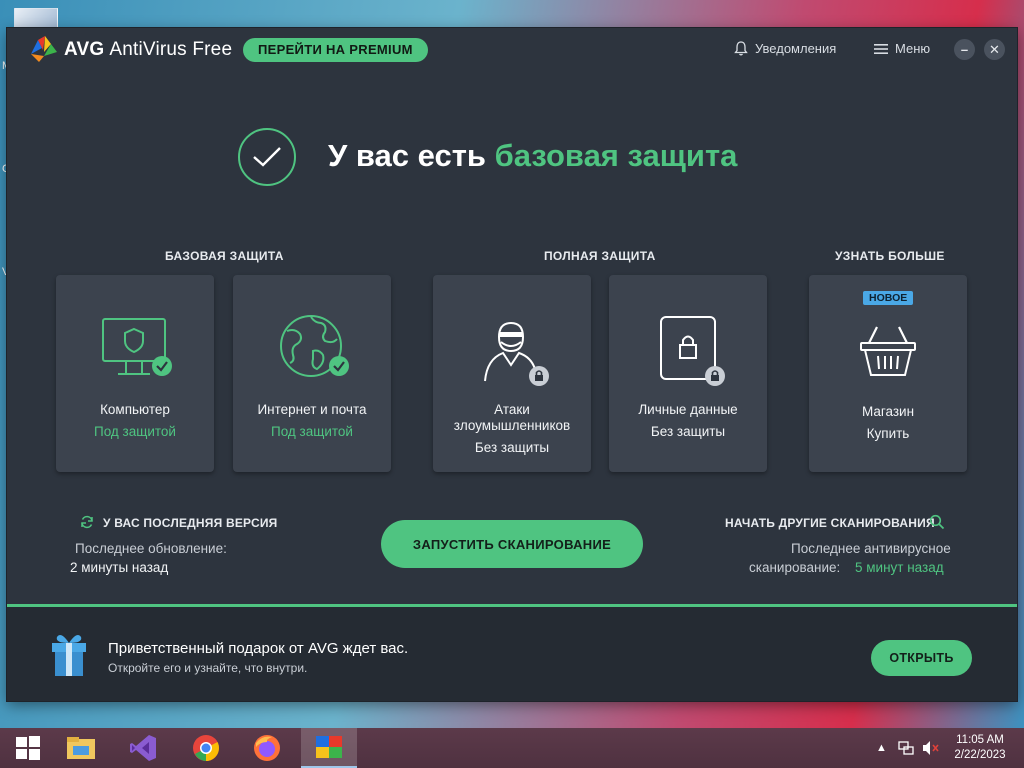  Describe the element at coordinates (913, 48) in the screenshot. I see `menu-label: Меню` at that location.